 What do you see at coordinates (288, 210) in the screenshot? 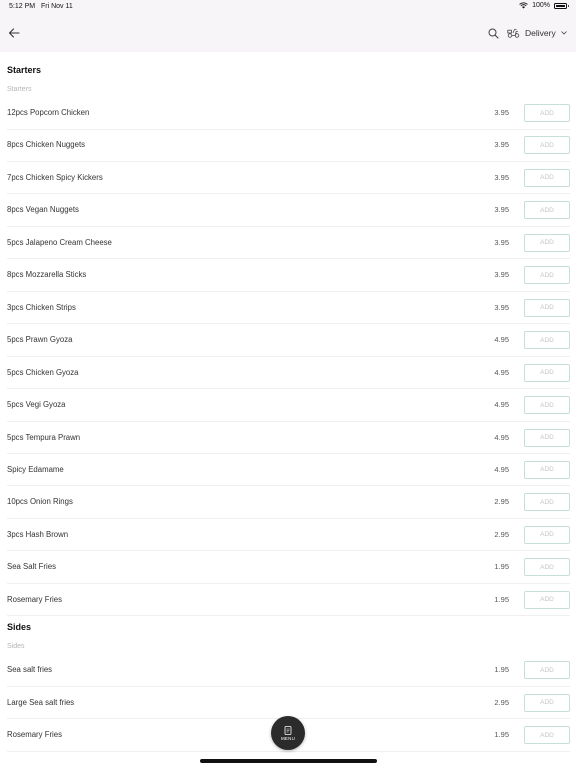
I see `menu-item-row: 8pcs Vegan Nuggets 3.95 ADD` at bounding box center [288, 210].